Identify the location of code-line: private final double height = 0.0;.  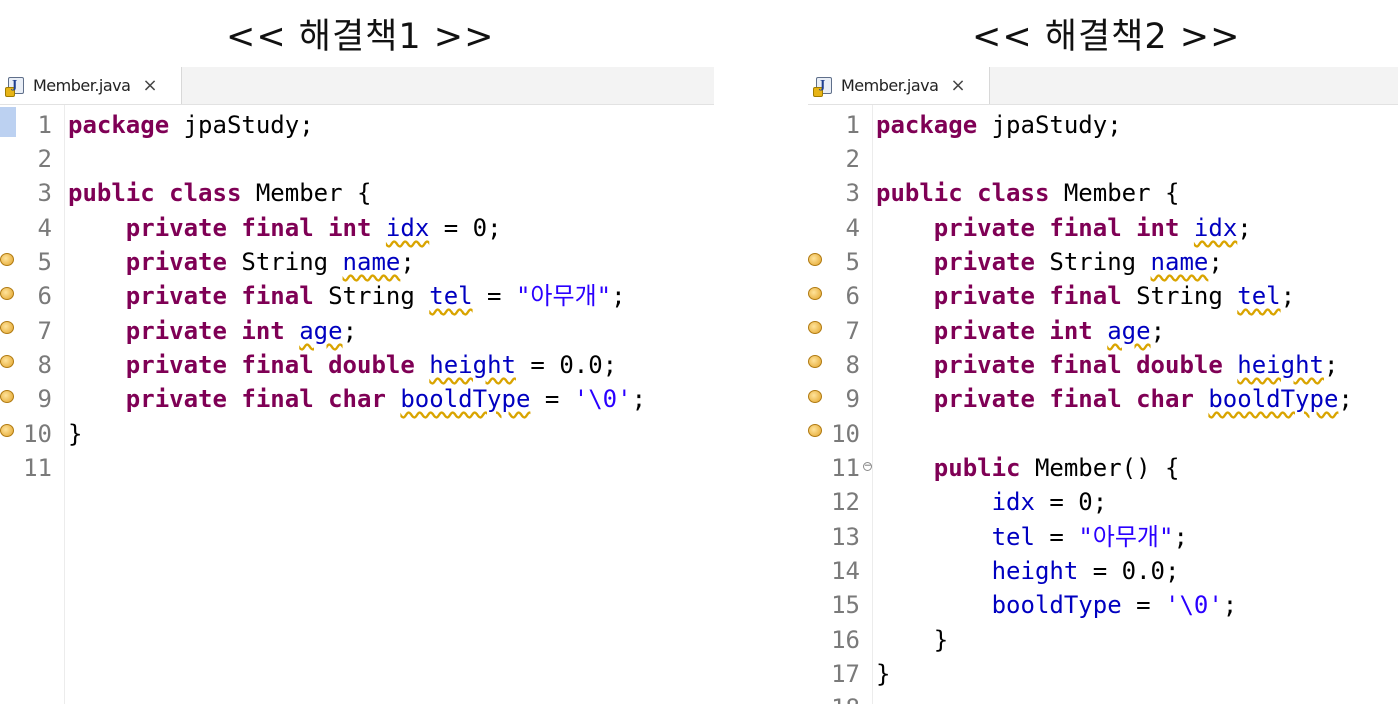
(342, 365).